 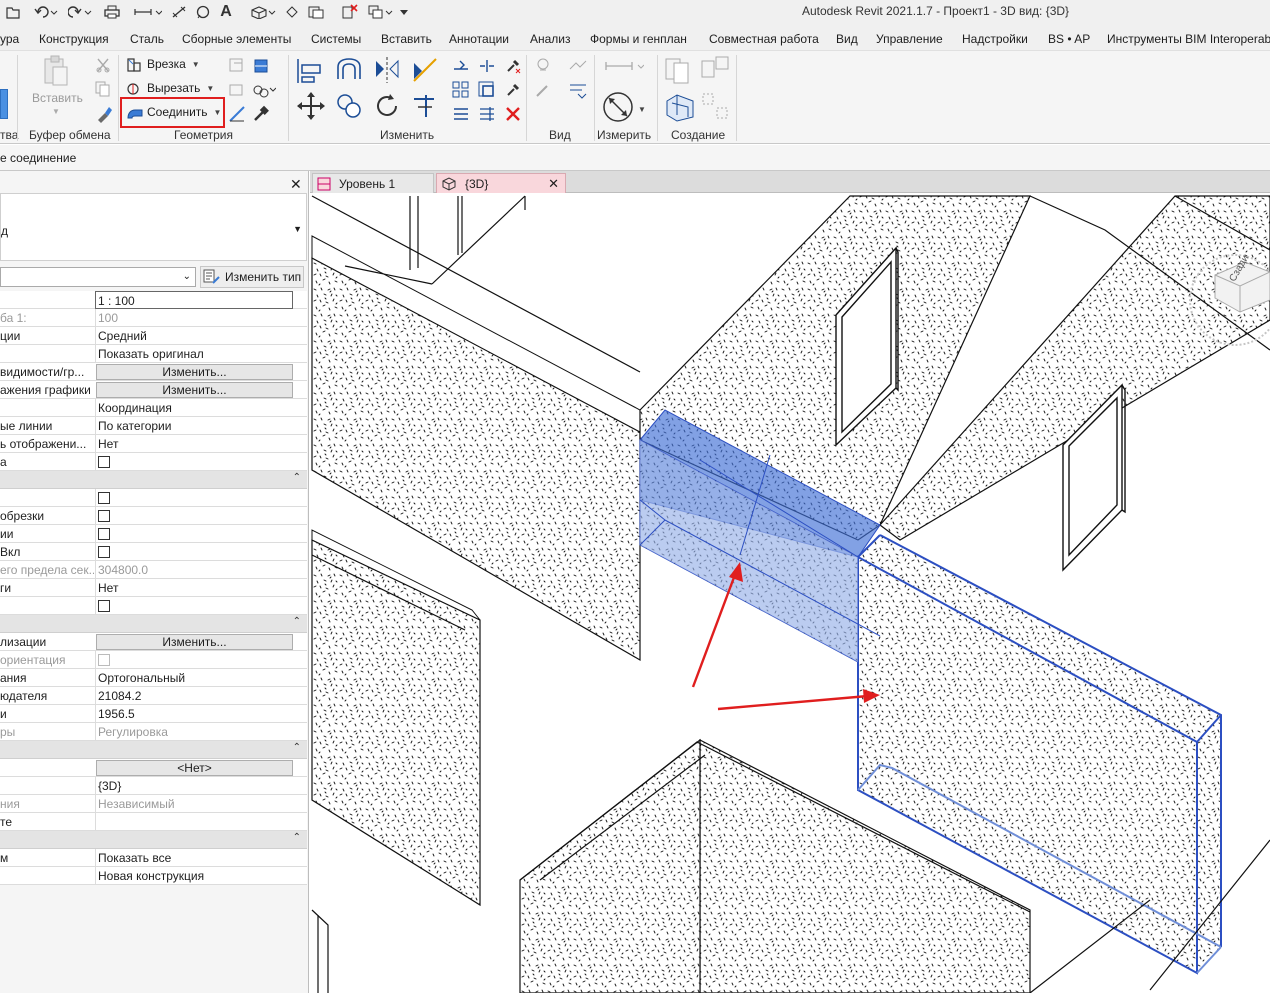 I want to click on copy-icon, so click(x=349, y=106).